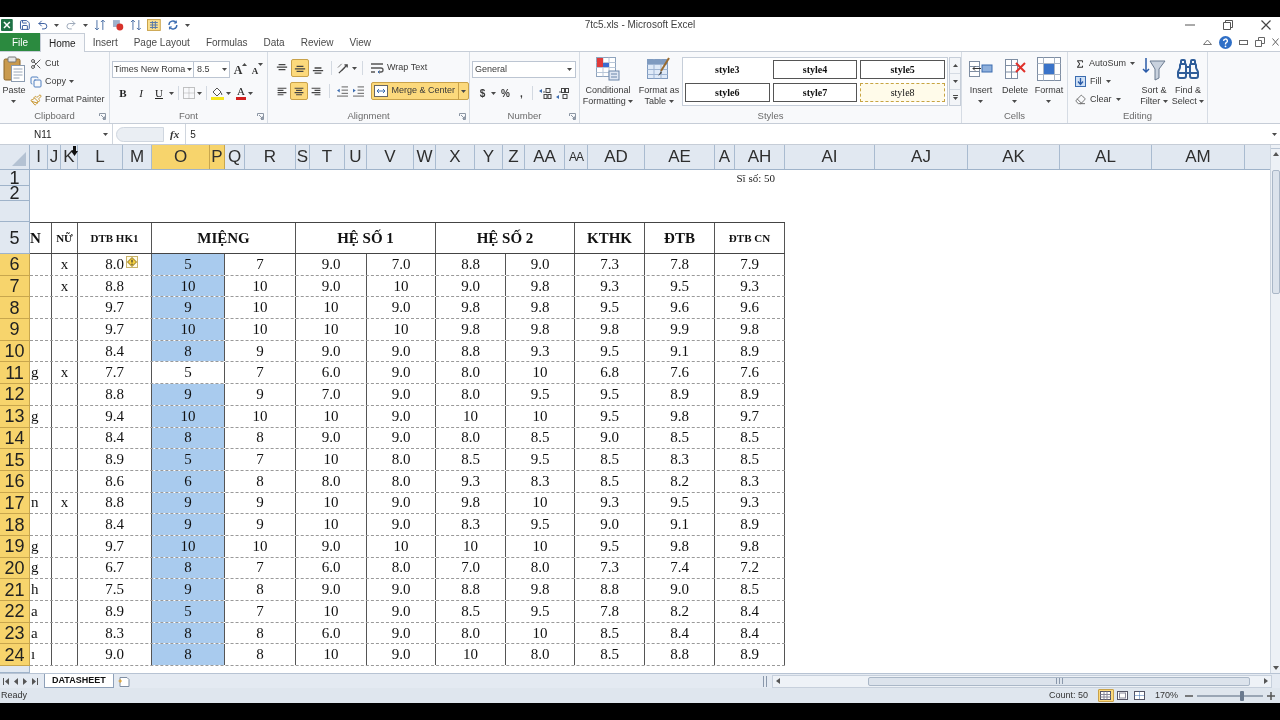 The image size is (1280, 720). Describe the element at coordinates (154, 25) in the screenshot. I see `grid-icon` at that location.